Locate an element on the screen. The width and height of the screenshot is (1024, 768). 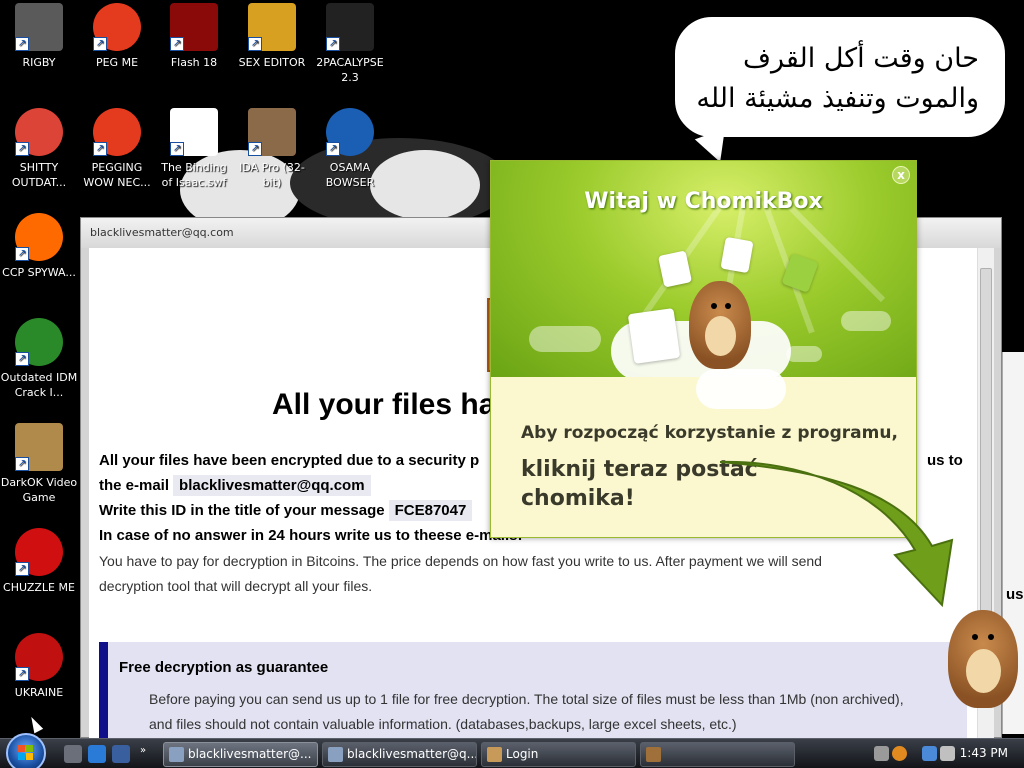
close-icon: x is located at coordinates (901, 175).